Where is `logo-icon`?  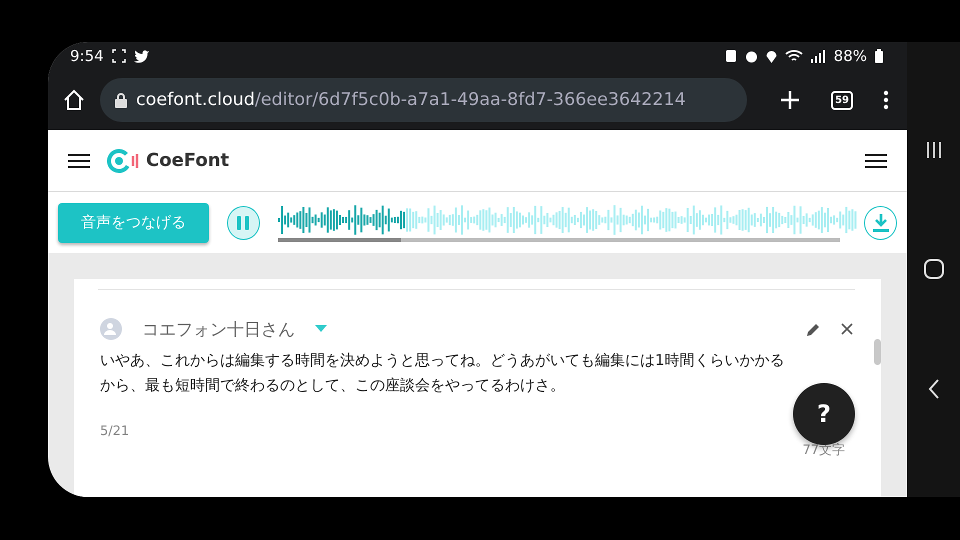 logo-icon is located at coordinates (123, 161).